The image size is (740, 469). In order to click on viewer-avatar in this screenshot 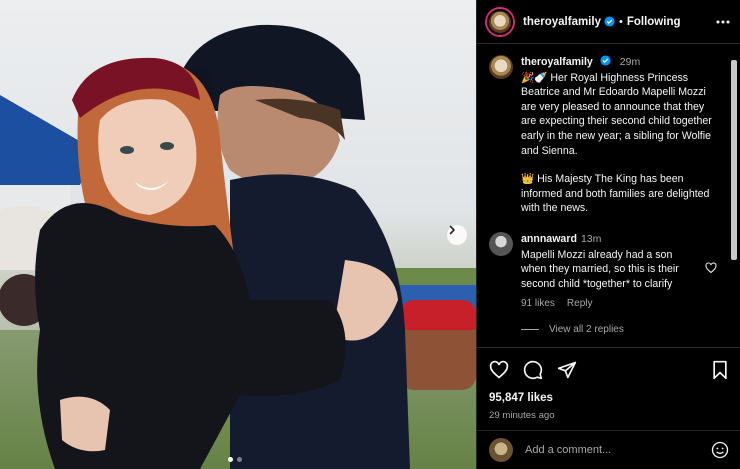, I will do `click(501, 450)`.